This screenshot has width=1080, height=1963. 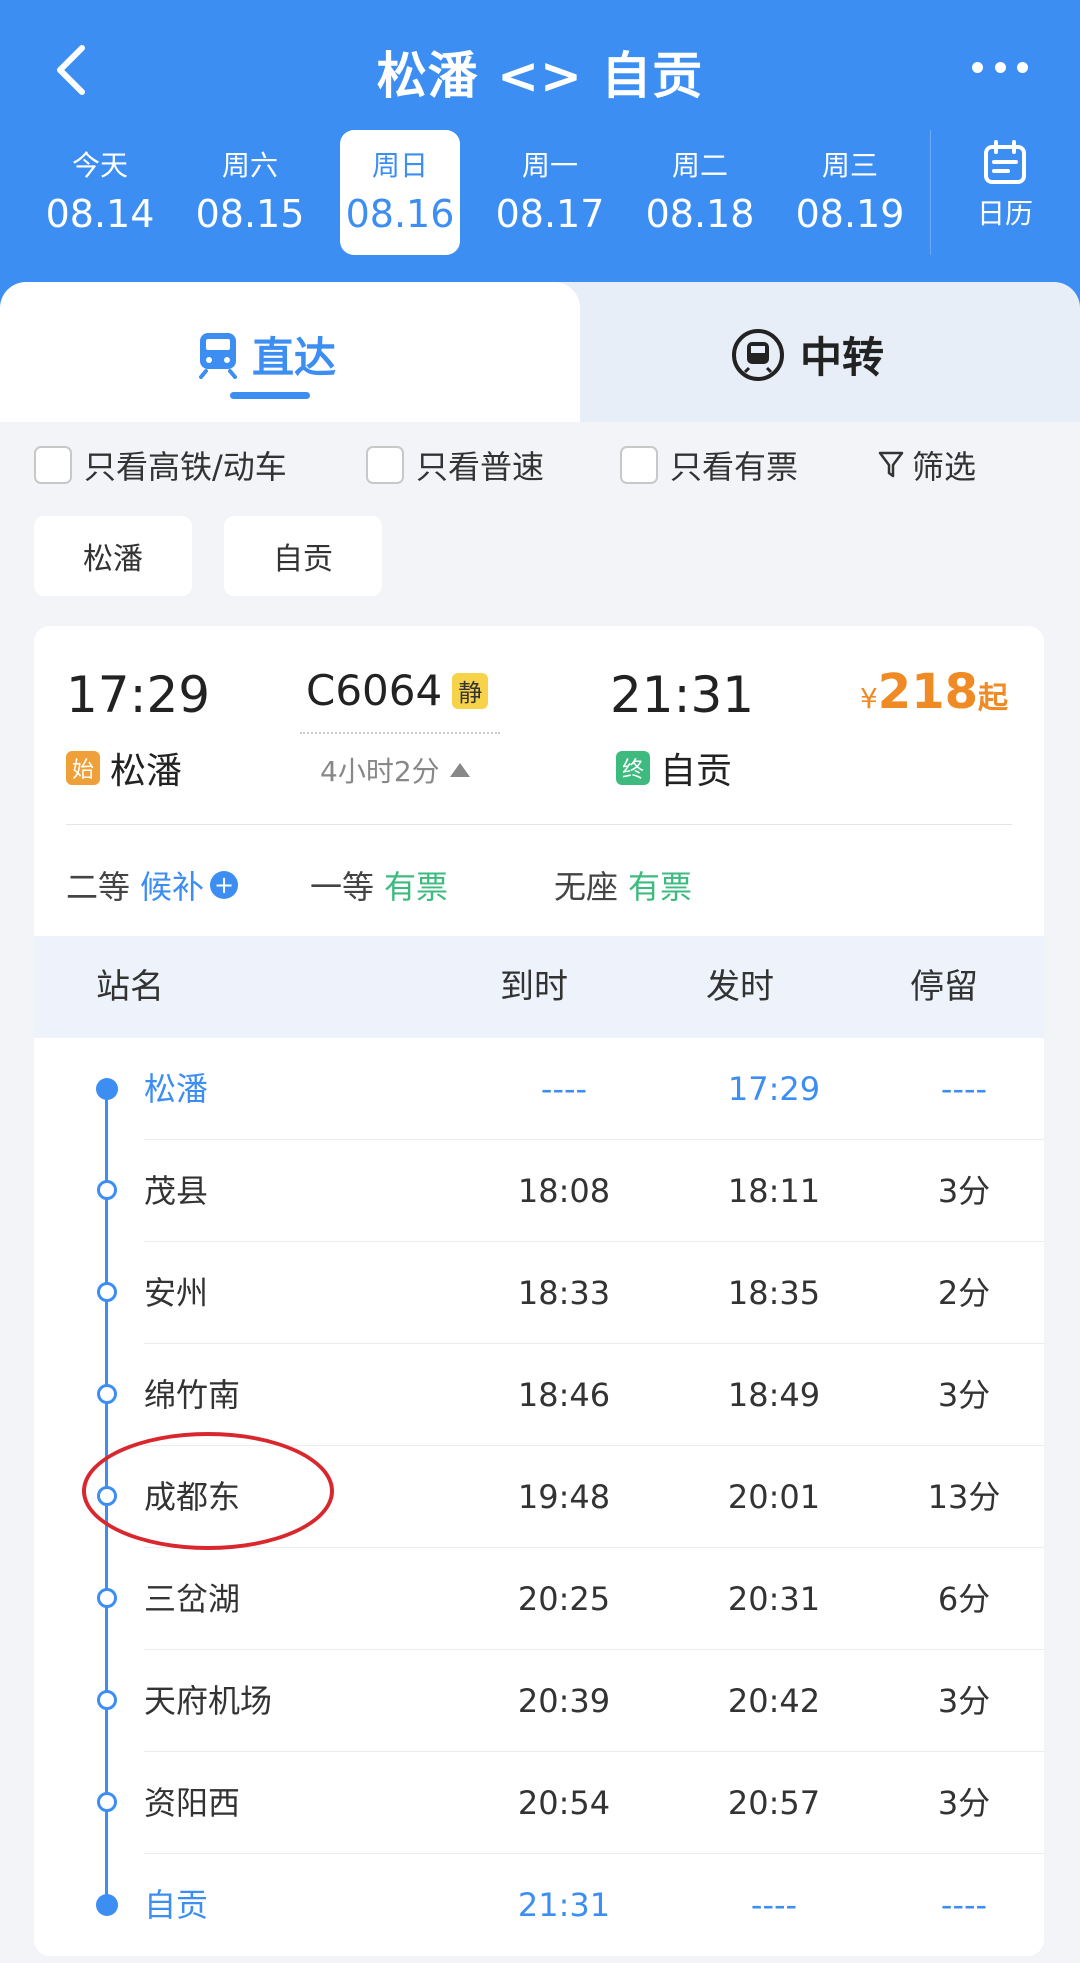 I want to click on tab-transfer: 中转, so click(x=810, y=352).